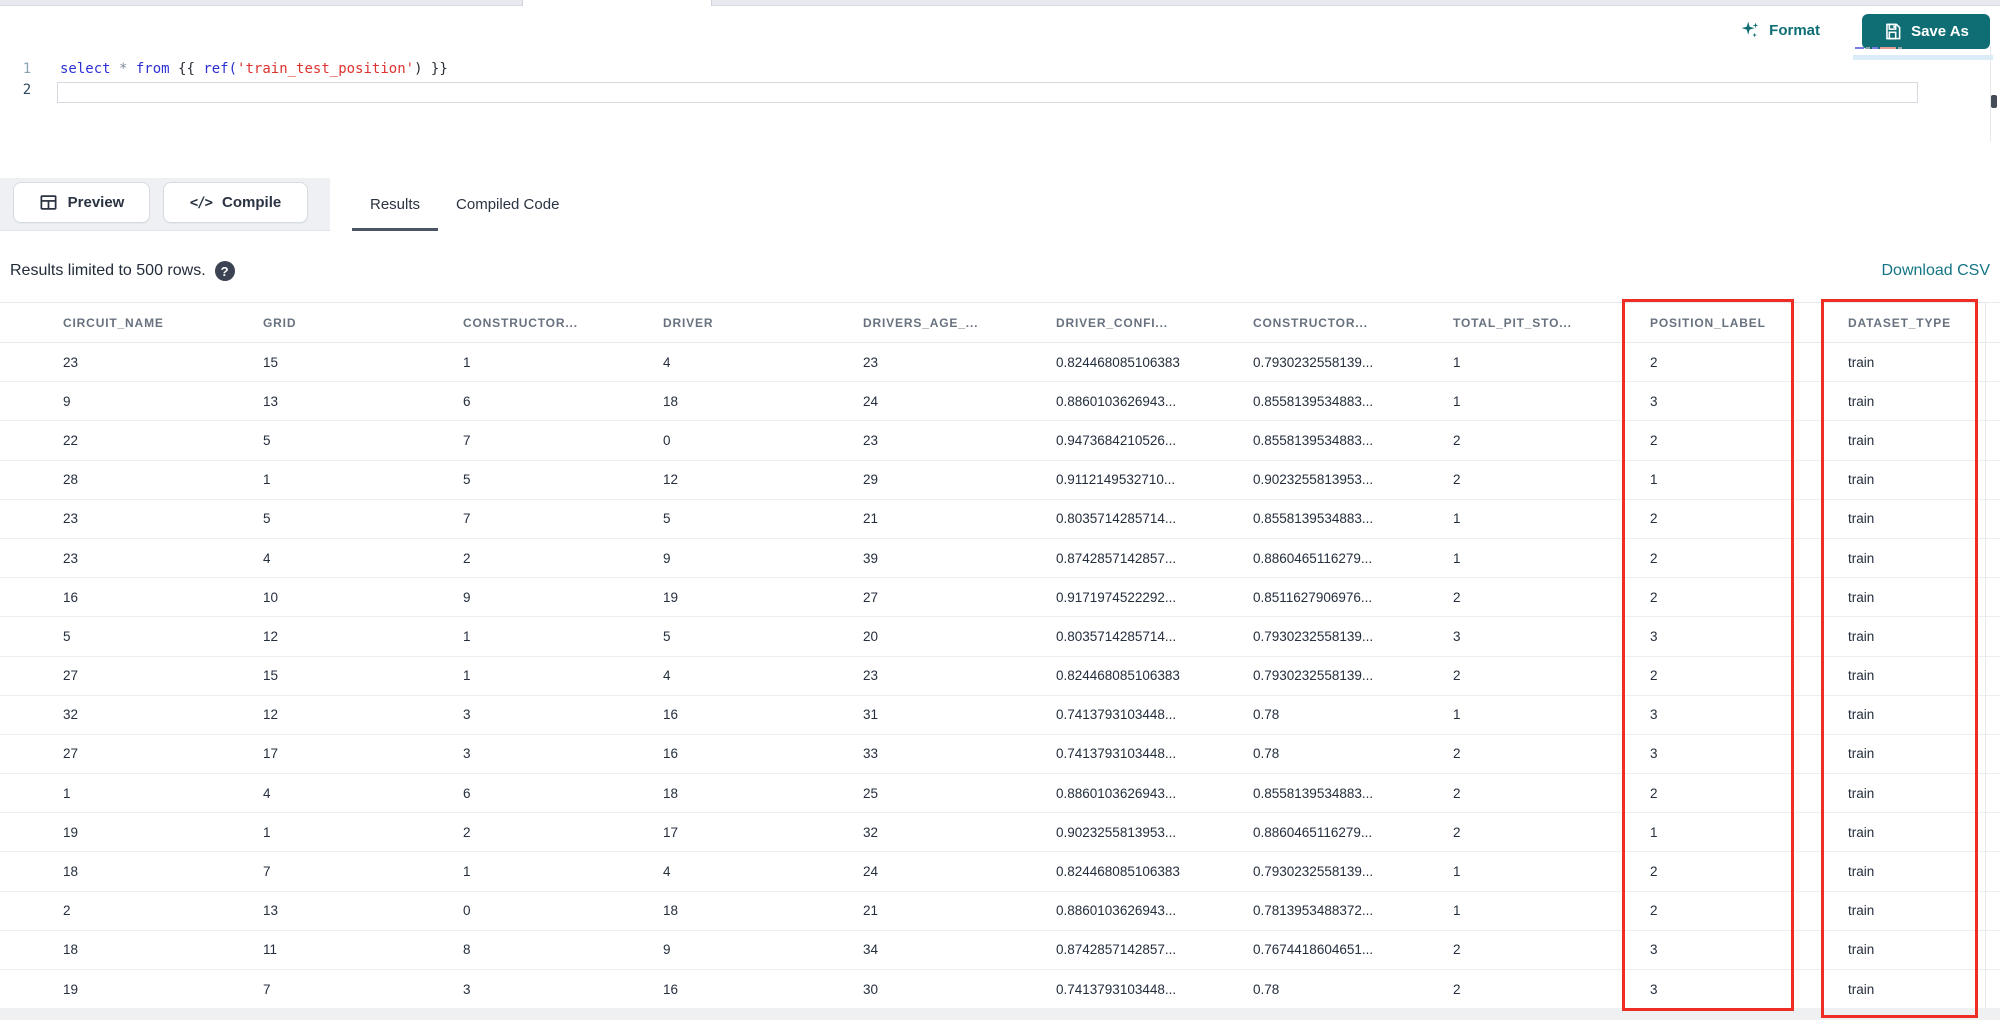  Describe the element at coordinates (100, 322) in the screenshot. I see `column-header: CIRCUIT_NAME` at that location.